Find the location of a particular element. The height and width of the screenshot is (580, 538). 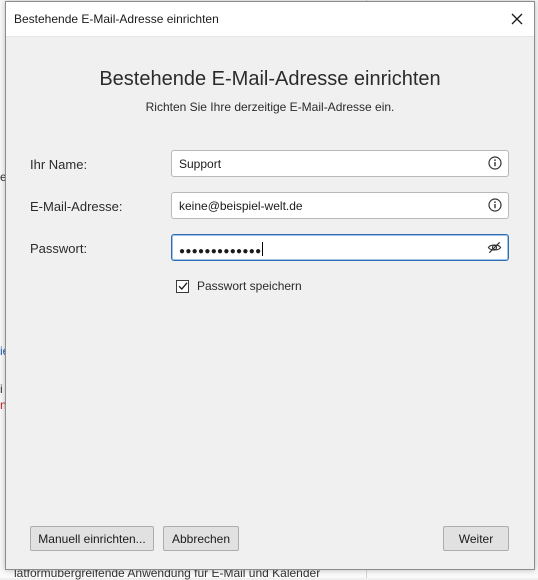

next-button: Weiter is located at coordinates (476, 538).